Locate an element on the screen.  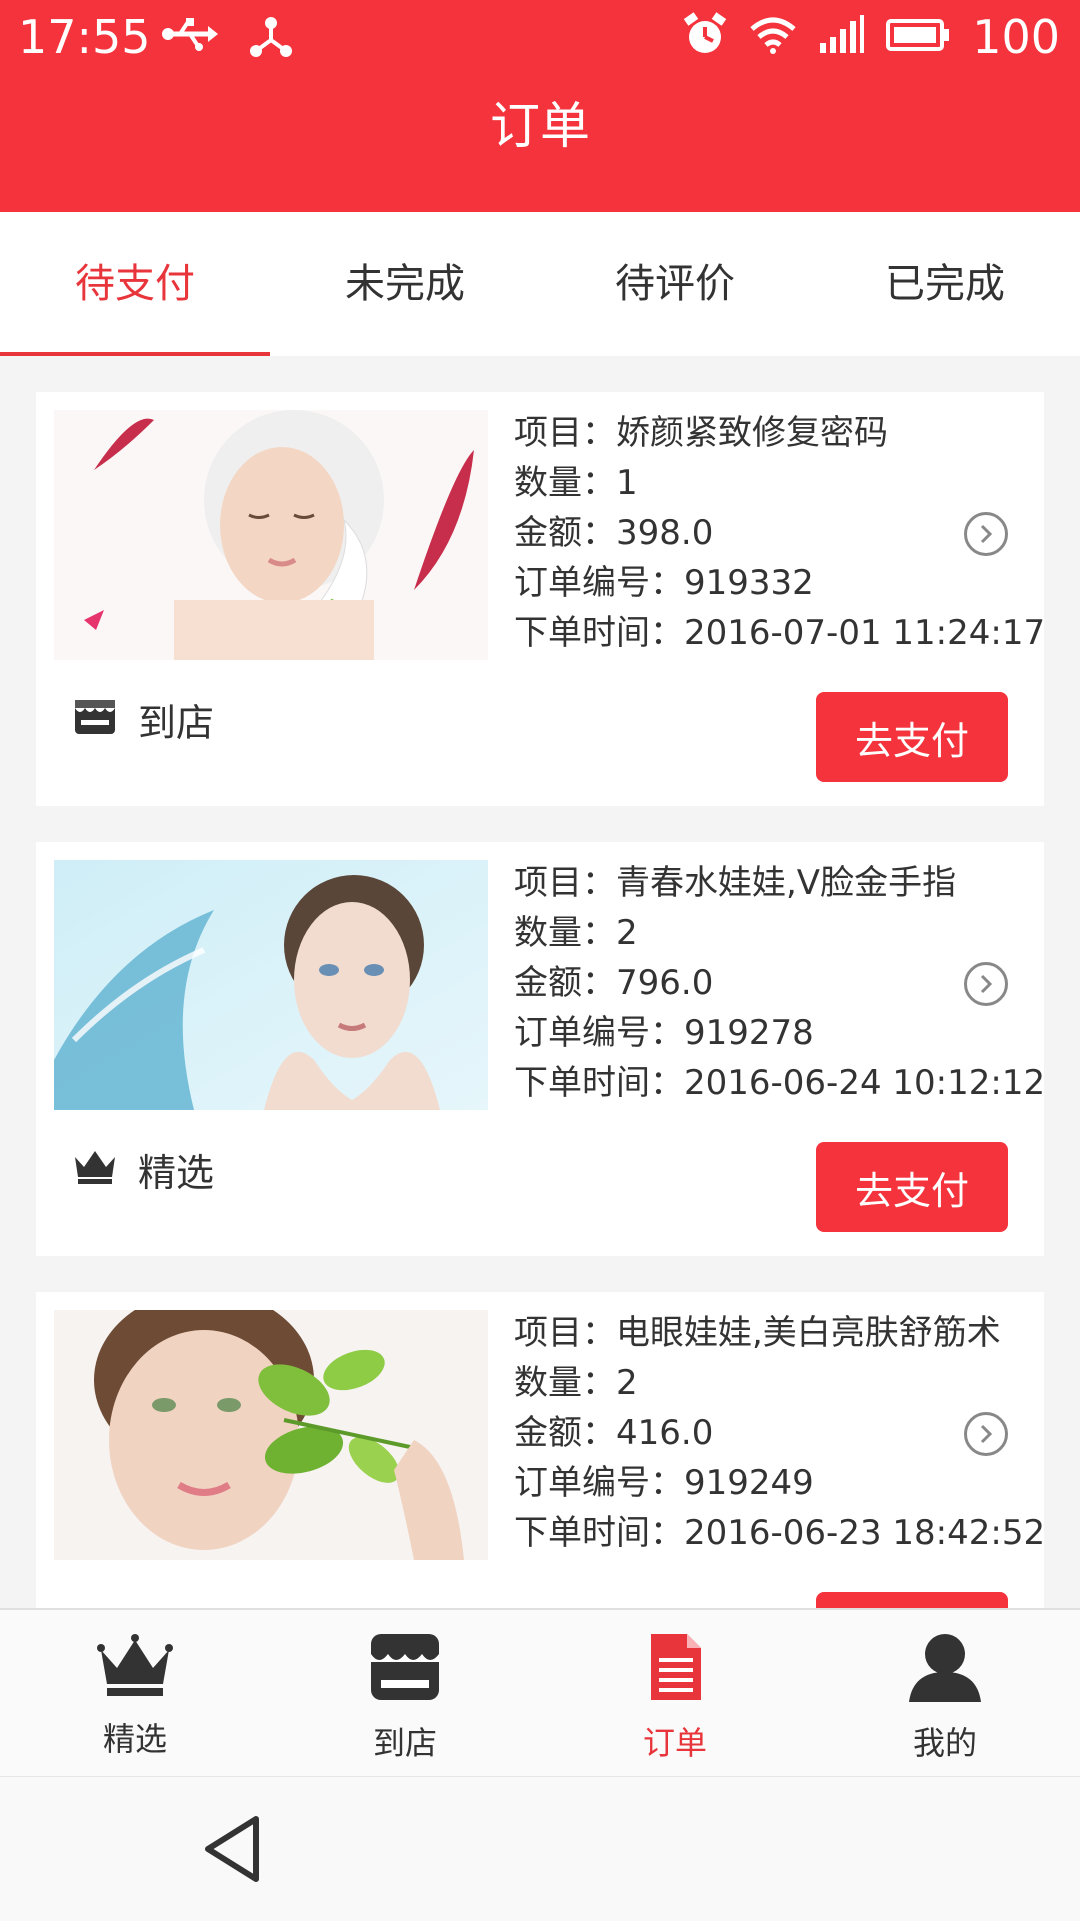
tab-incomplete: 未完成 is located at coordinates (405, 284).